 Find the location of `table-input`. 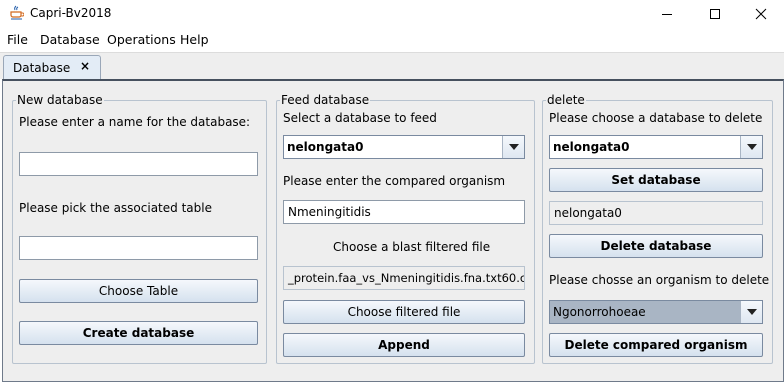

table-input is located at coordinates (138, 248).